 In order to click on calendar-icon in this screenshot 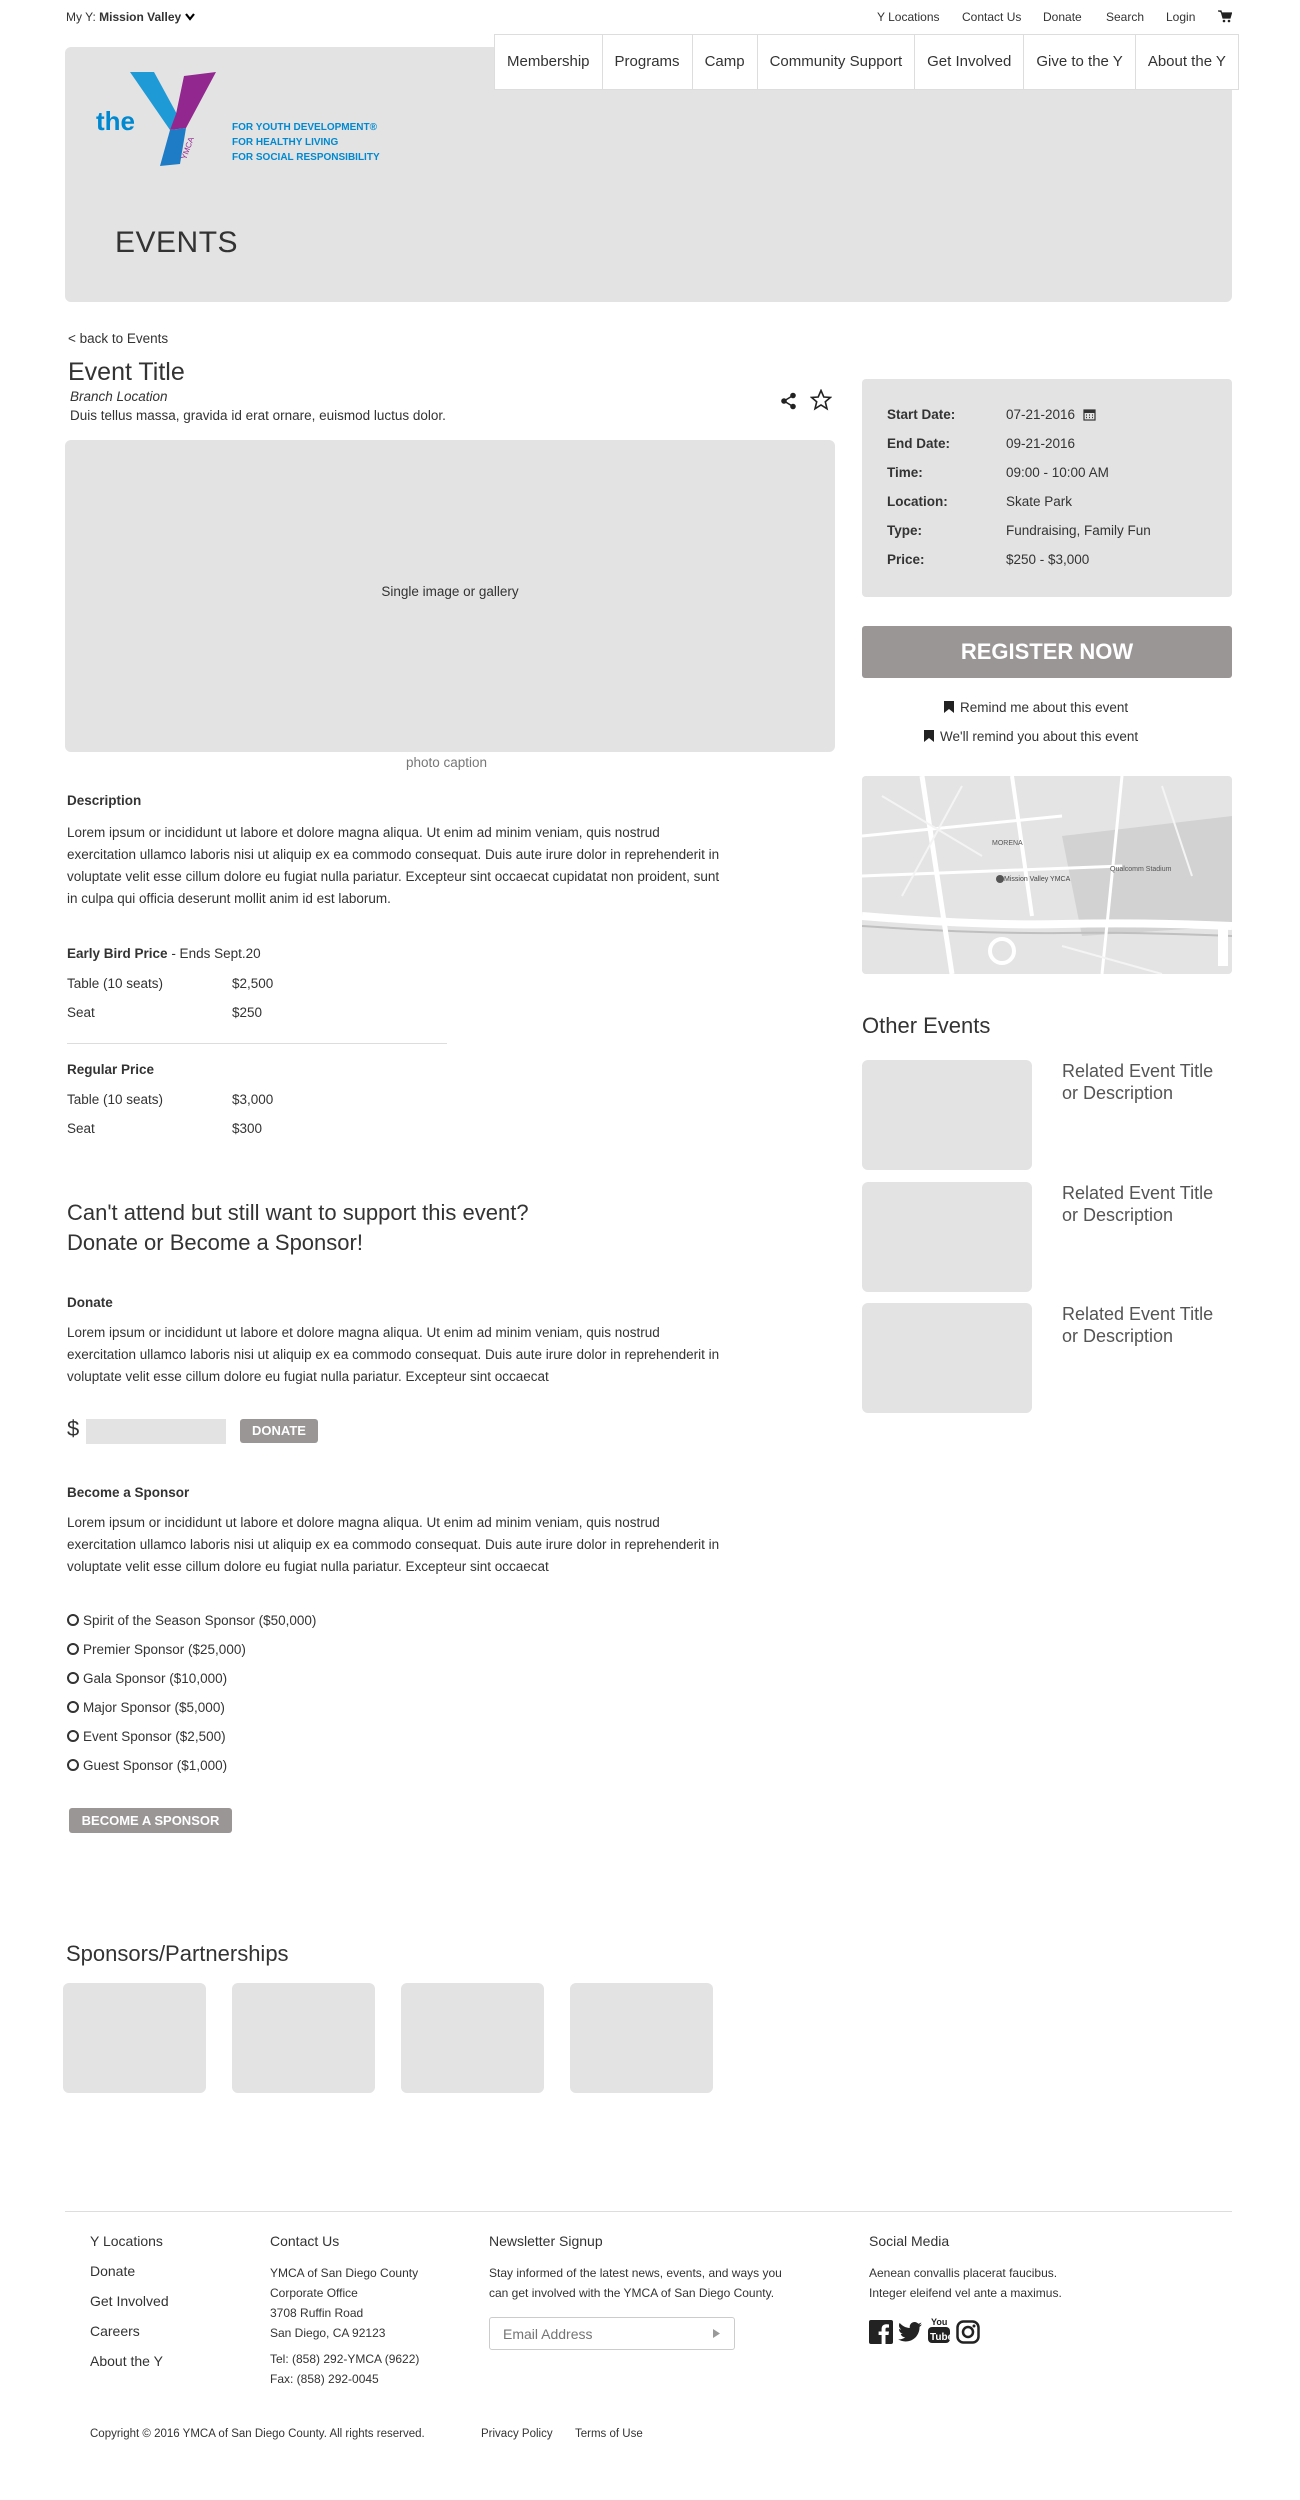, I will do `click(1089, 414)`.